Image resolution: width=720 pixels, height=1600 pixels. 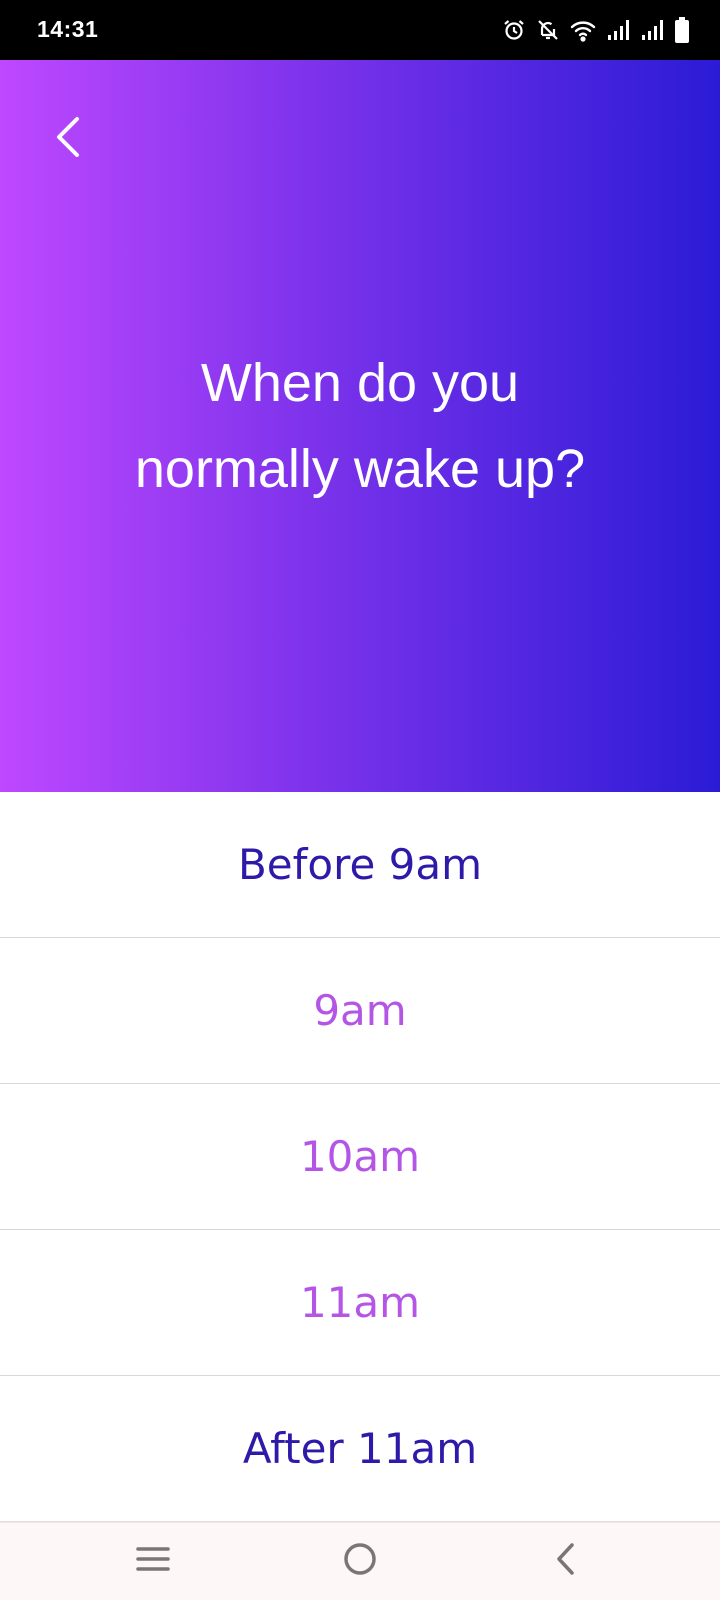 What do you see at coordinates (360, 1449) in the screenshot?
I see `option-after-11am: After 11am` at bounding box center [360, 1449].